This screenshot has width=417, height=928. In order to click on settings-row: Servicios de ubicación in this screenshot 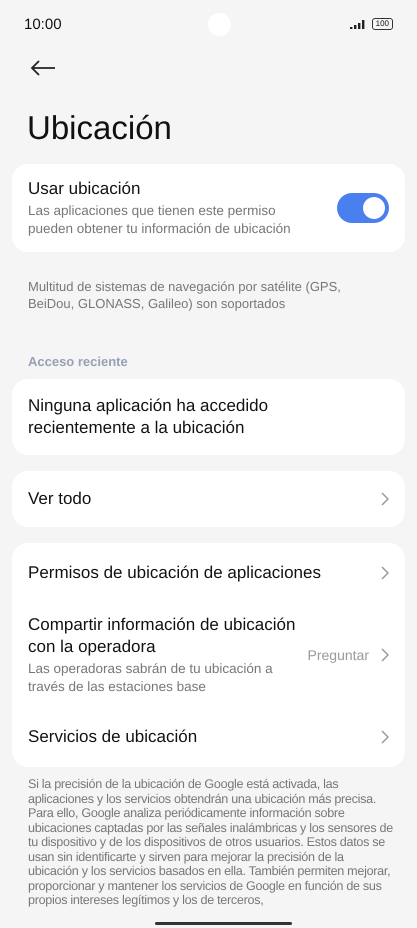, I will do `click(208, 737)`.